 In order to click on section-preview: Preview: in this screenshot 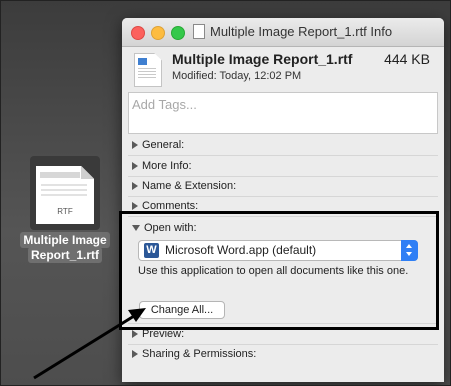, I will do `click(158, 334)`.